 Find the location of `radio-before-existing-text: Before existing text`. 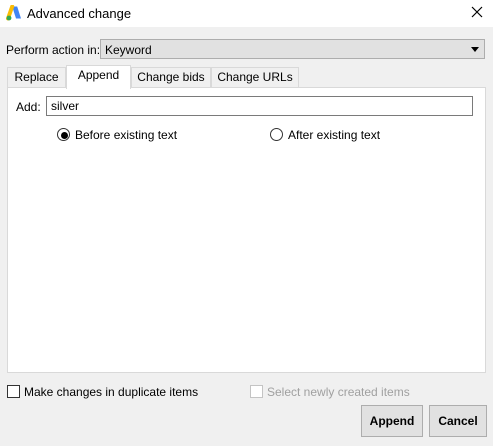

radio-before-existing-text: Before existing text is located at coordinates (122, 135).